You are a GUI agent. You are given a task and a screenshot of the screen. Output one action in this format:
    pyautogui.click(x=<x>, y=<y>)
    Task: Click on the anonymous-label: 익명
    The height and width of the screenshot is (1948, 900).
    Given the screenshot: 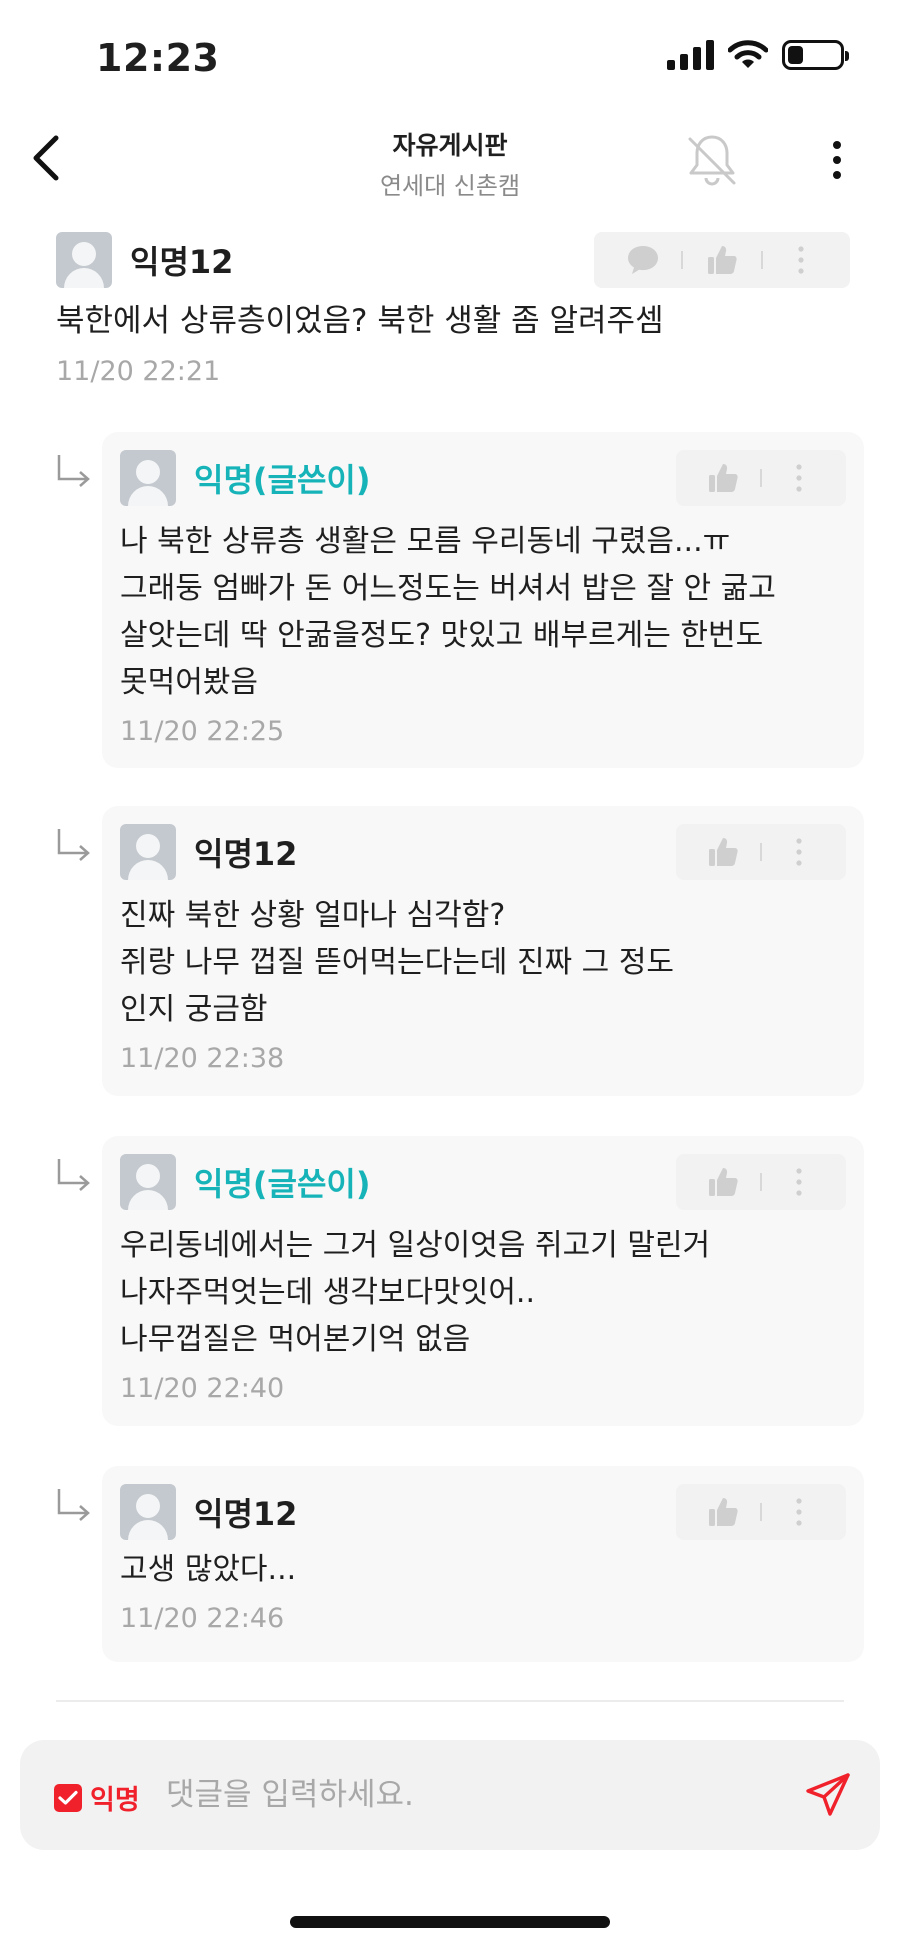 What is the action you would take?
    pyautogui.click(x=115, y=1800)
    